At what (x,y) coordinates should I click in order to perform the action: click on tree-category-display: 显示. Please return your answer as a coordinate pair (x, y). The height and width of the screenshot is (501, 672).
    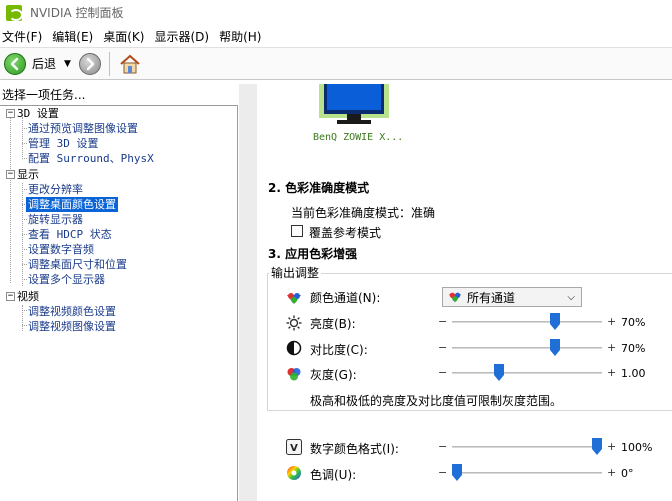
    Looking at the image, I should click on (28, 174).